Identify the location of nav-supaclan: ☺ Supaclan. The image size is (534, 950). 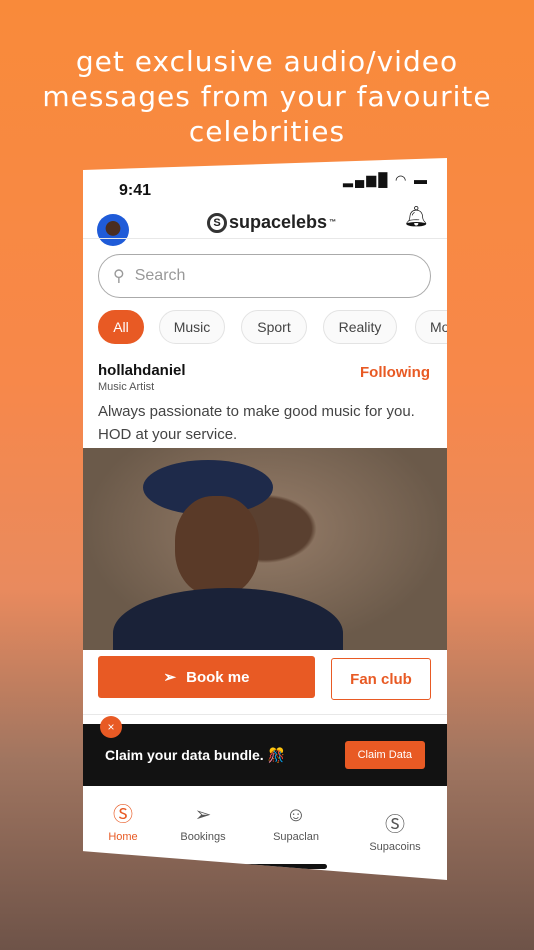
(296, 823).